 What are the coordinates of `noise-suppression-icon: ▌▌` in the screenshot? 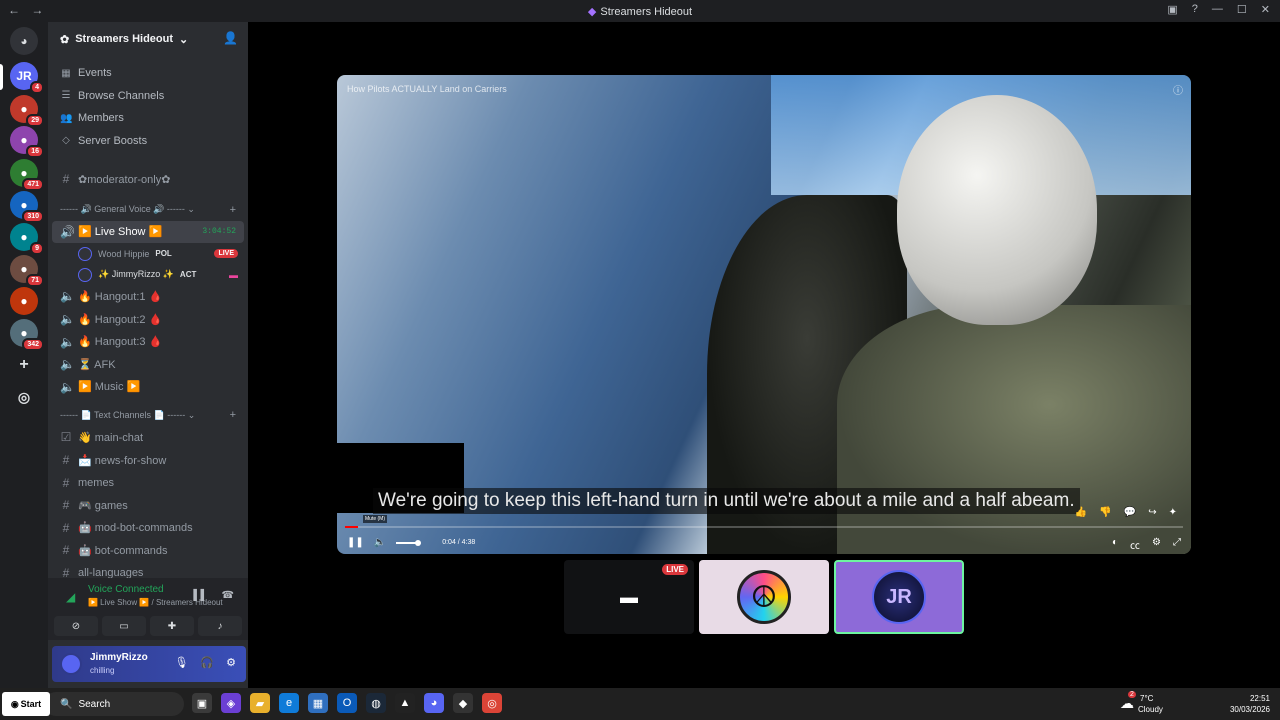 It's located at (200, 595).